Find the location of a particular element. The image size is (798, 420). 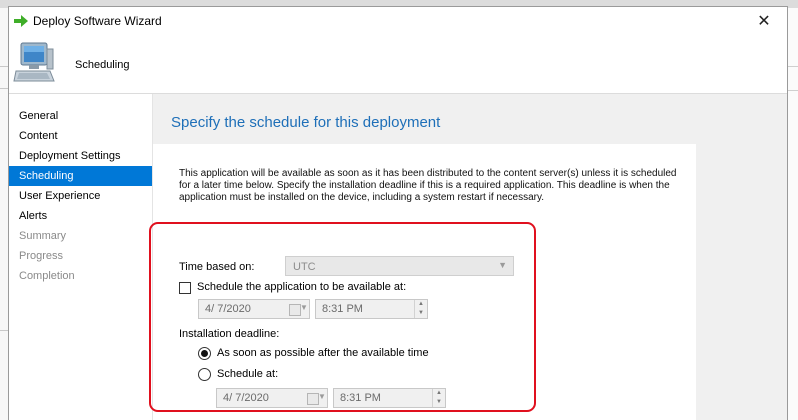

nav-item-content: Content is located at coordinates (80, 136).